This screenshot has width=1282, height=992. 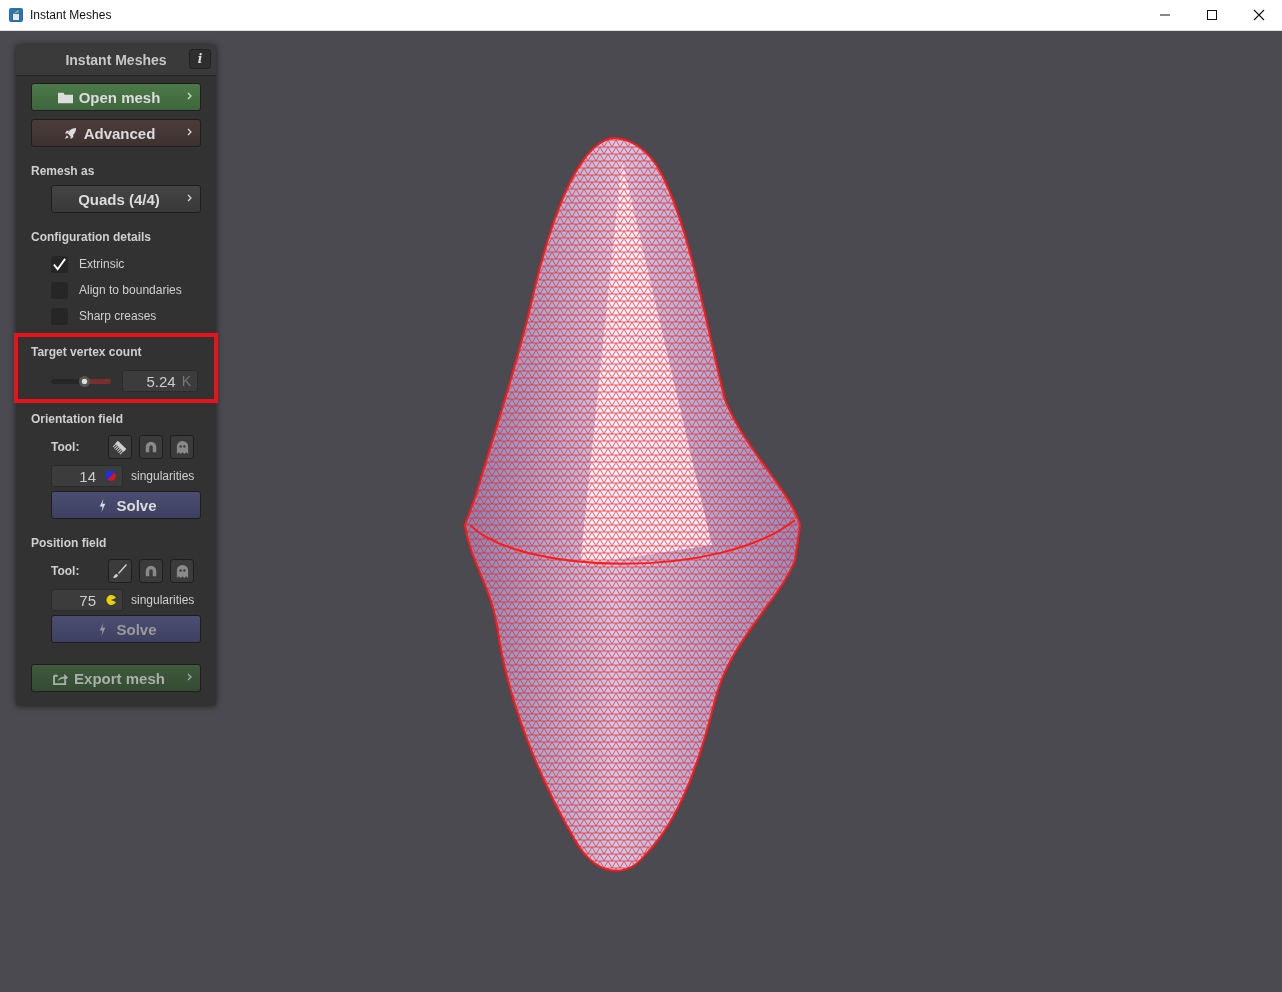 I want to click on comb-icon, so click(x=120, y=447).